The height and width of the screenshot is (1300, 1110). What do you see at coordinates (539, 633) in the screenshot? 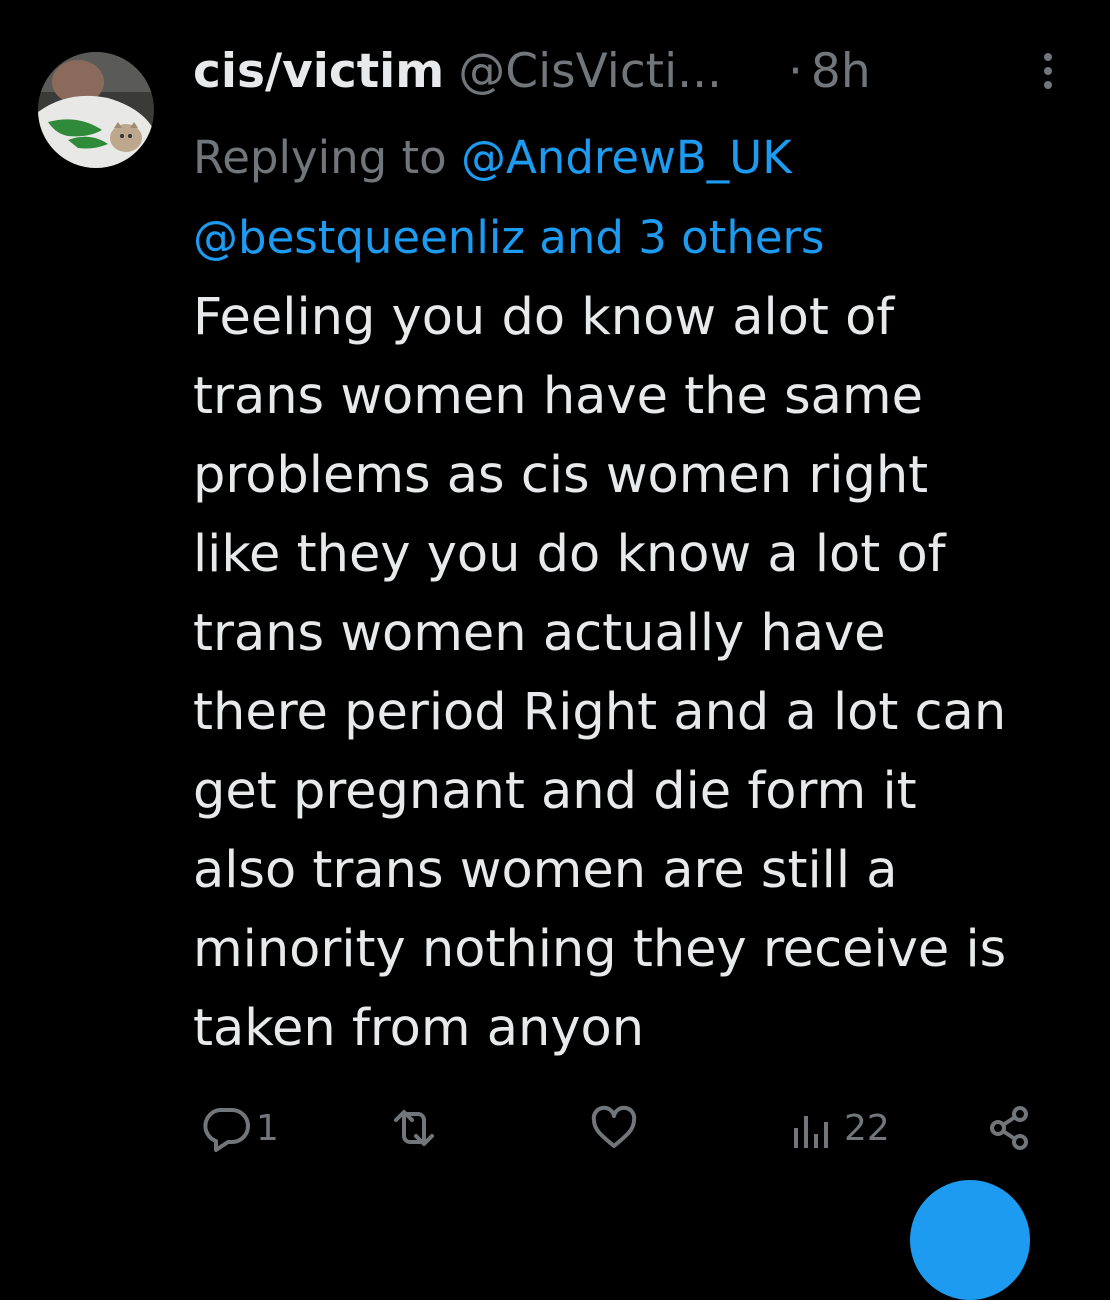
I see `tweet-body-line: trans women actually have` at bounding box center [539, 633].